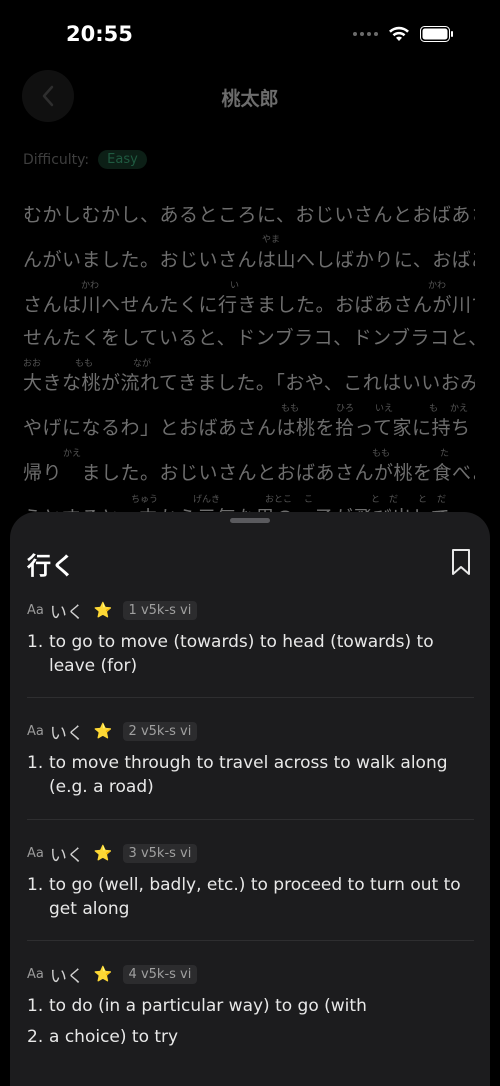 Image resolution: width=500 pixels, height=1086 pixels. I want to click on nav-bar: 桃太郎, so click(250, 96).